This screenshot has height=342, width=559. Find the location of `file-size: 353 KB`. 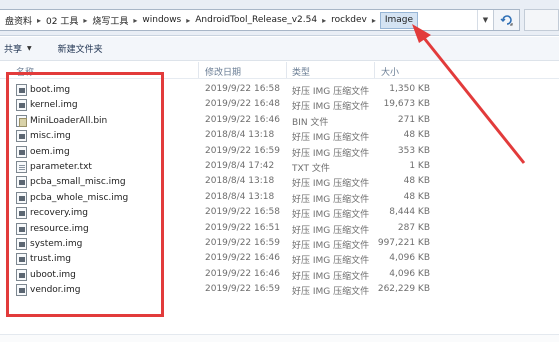

file-size: 353 KB is located at coordinates (413, 150).